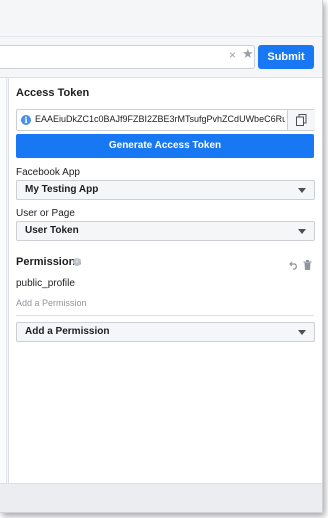 Image resolution: width=328 pixels, height=518 pixels. What do you see at coordinates (127, 57) in the screenshot?
I see `graph-query-input` at bounding box center [127, 57].